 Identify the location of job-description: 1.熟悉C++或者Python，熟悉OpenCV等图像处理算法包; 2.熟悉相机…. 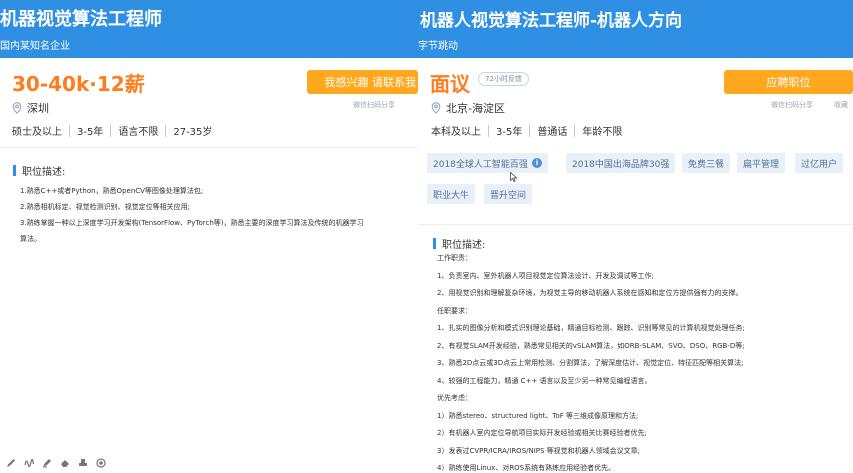
(219, 215).